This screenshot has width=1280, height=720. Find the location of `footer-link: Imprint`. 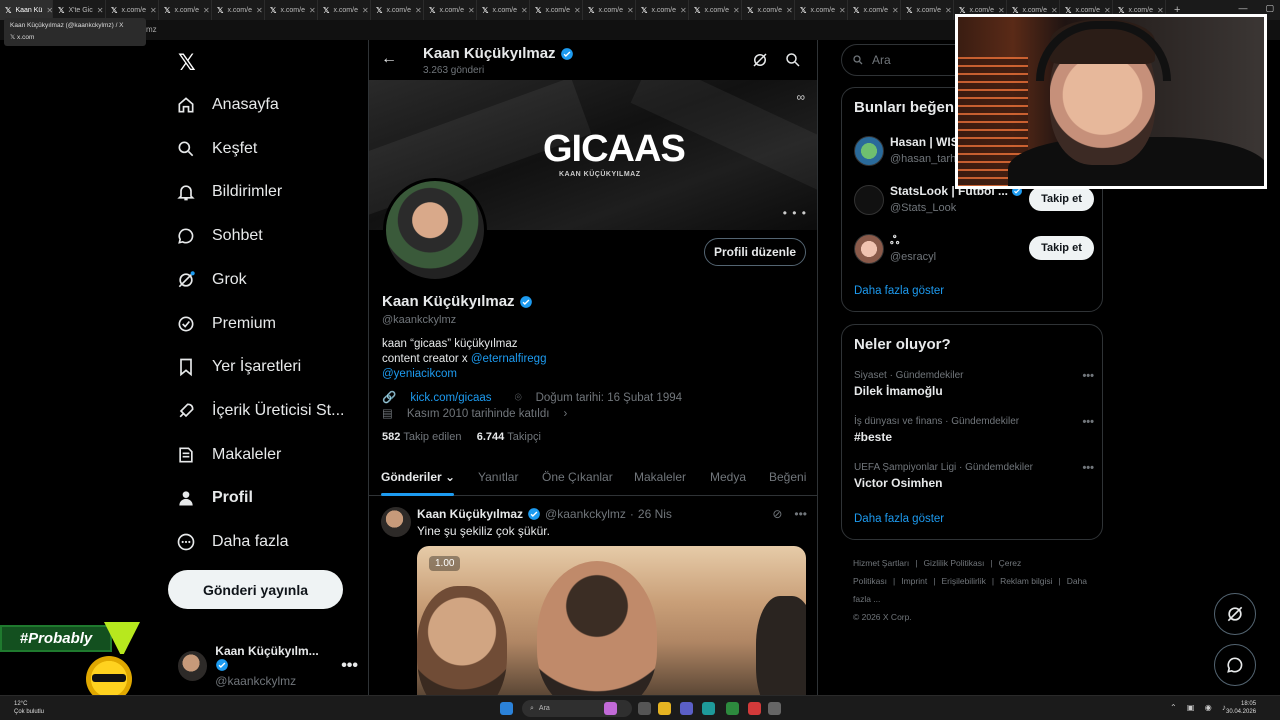

footer-link: Imprint is located at coordinates (914, 581).